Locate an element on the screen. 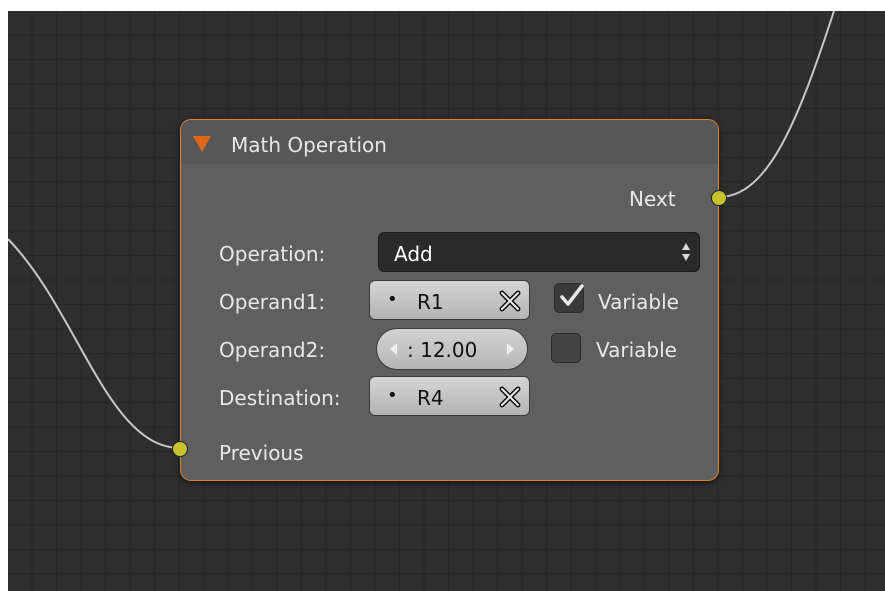 This screenshot has height=591, width=885. input-socket-label: Previous is located at coordinates (261, 453).